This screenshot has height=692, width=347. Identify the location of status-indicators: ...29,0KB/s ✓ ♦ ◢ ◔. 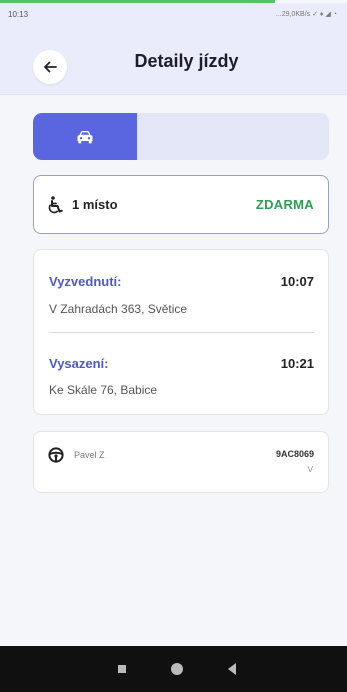
(306, 14).